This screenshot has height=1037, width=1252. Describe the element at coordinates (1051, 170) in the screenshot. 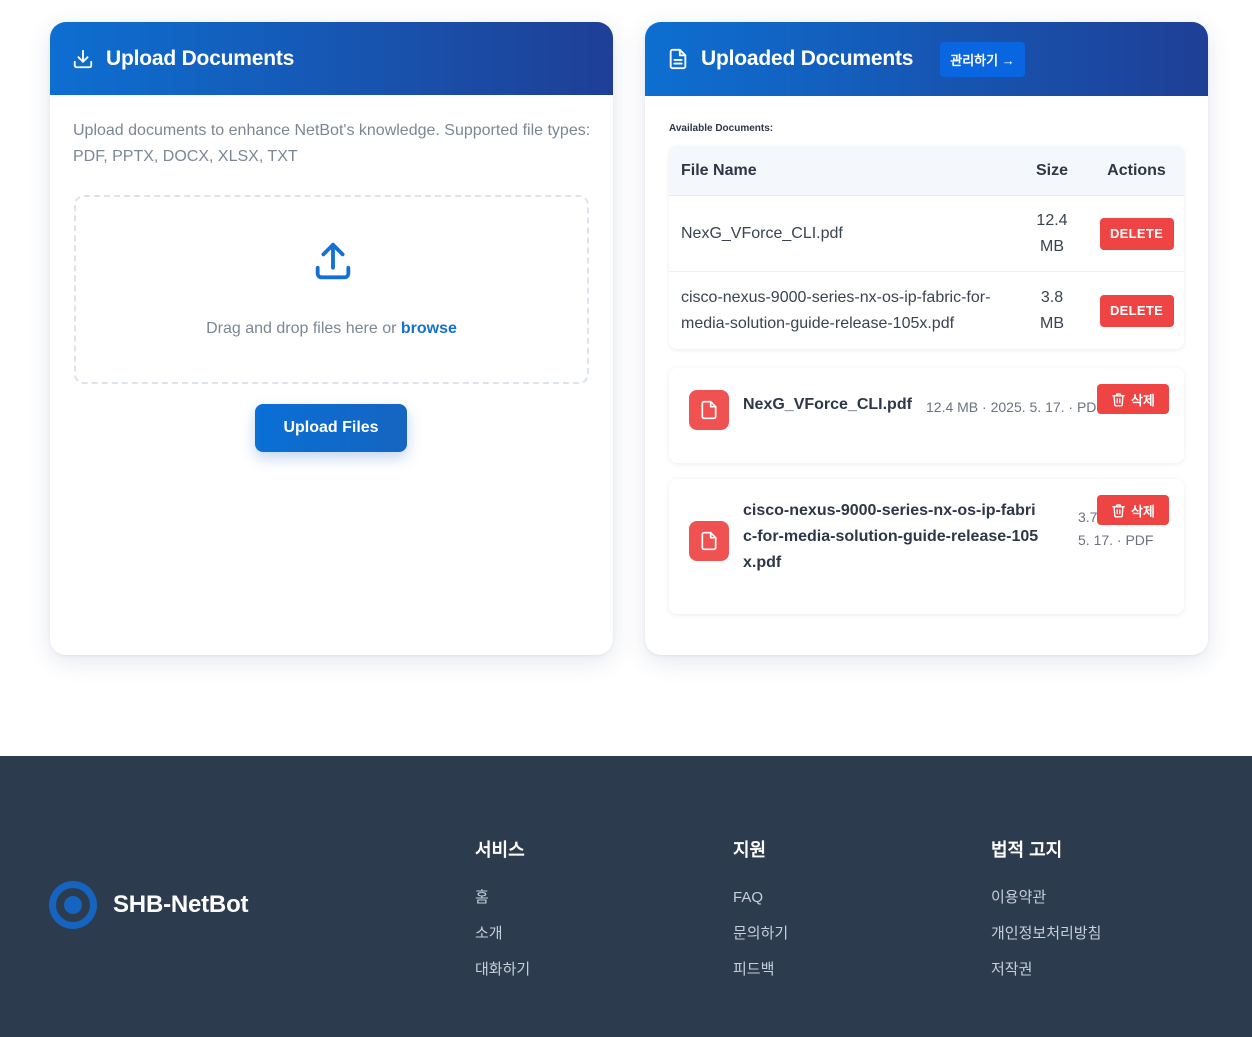

I see `column-header-size: Size` at that location.